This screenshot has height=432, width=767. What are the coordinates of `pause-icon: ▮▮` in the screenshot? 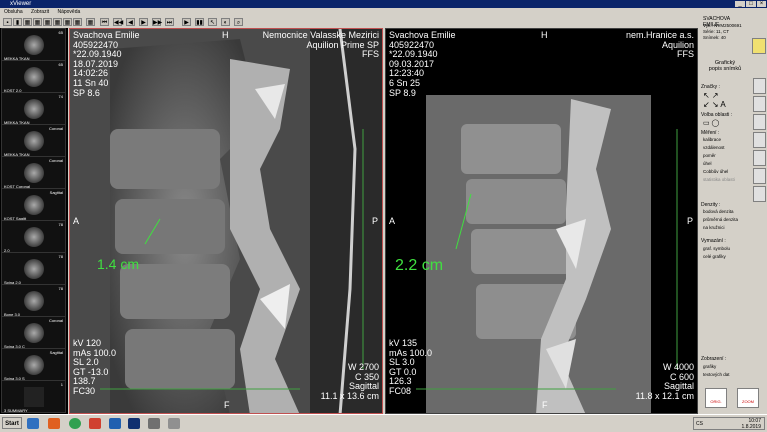 It's located at (199, 22).